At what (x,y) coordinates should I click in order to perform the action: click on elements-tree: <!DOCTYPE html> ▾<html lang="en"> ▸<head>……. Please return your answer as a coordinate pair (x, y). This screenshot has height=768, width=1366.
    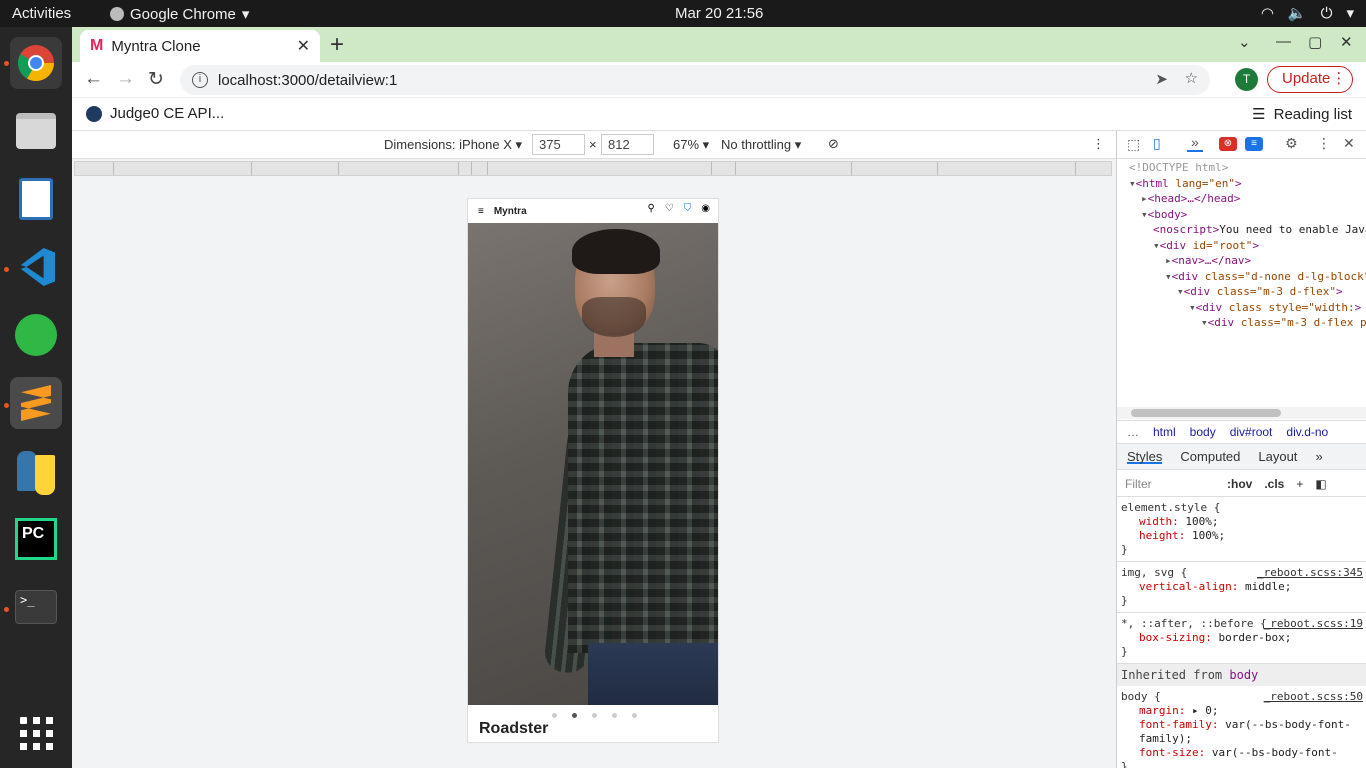
    Looking at the image, I should click on (1241, 283).